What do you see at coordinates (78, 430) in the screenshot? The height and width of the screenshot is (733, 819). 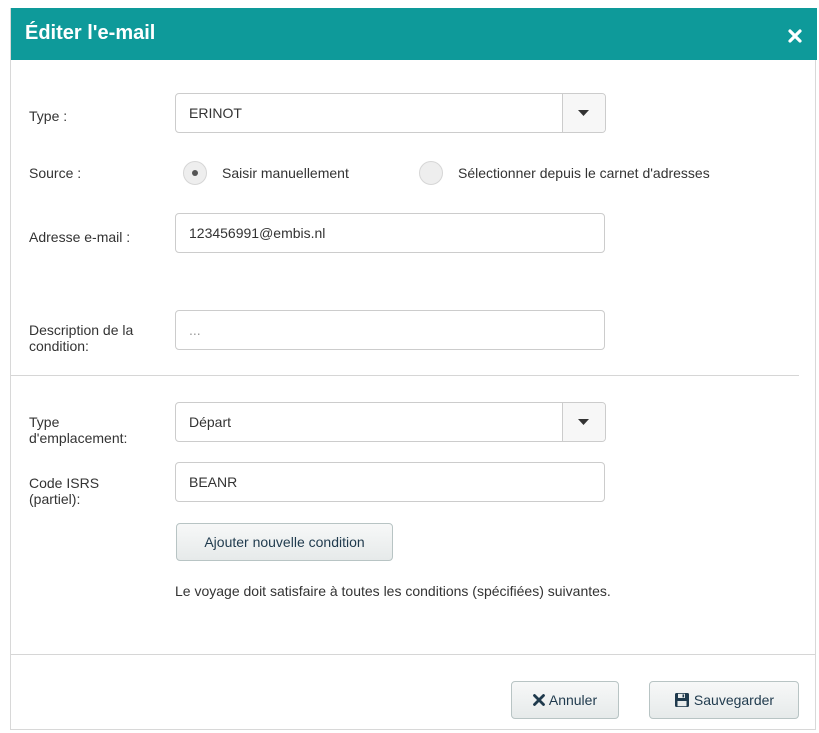 I see `location-type-label: Type d'emplacement:` at bounding box center [78, 430].